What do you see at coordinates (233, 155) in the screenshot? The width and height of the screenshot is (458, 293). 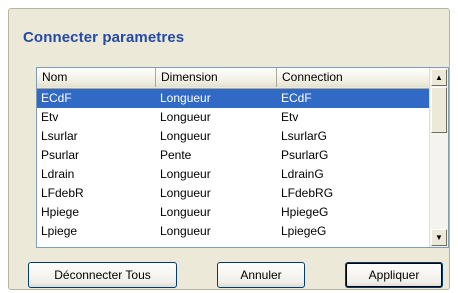 I see `table-row: Psurlar Pente PsurlarG` at bounding box center [233, 155].